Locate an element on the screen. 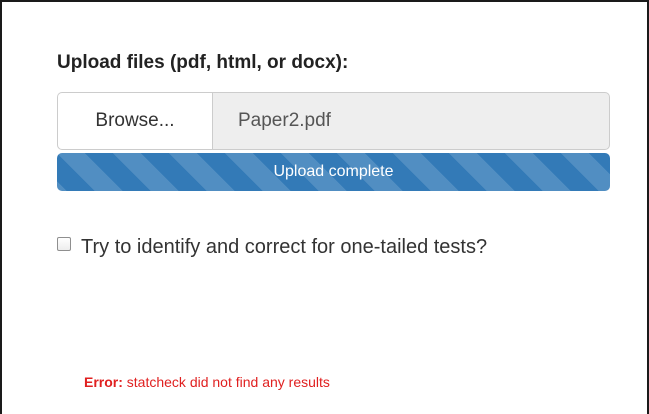  upload-progress: Upload complete is located at coordinates (333, 172).